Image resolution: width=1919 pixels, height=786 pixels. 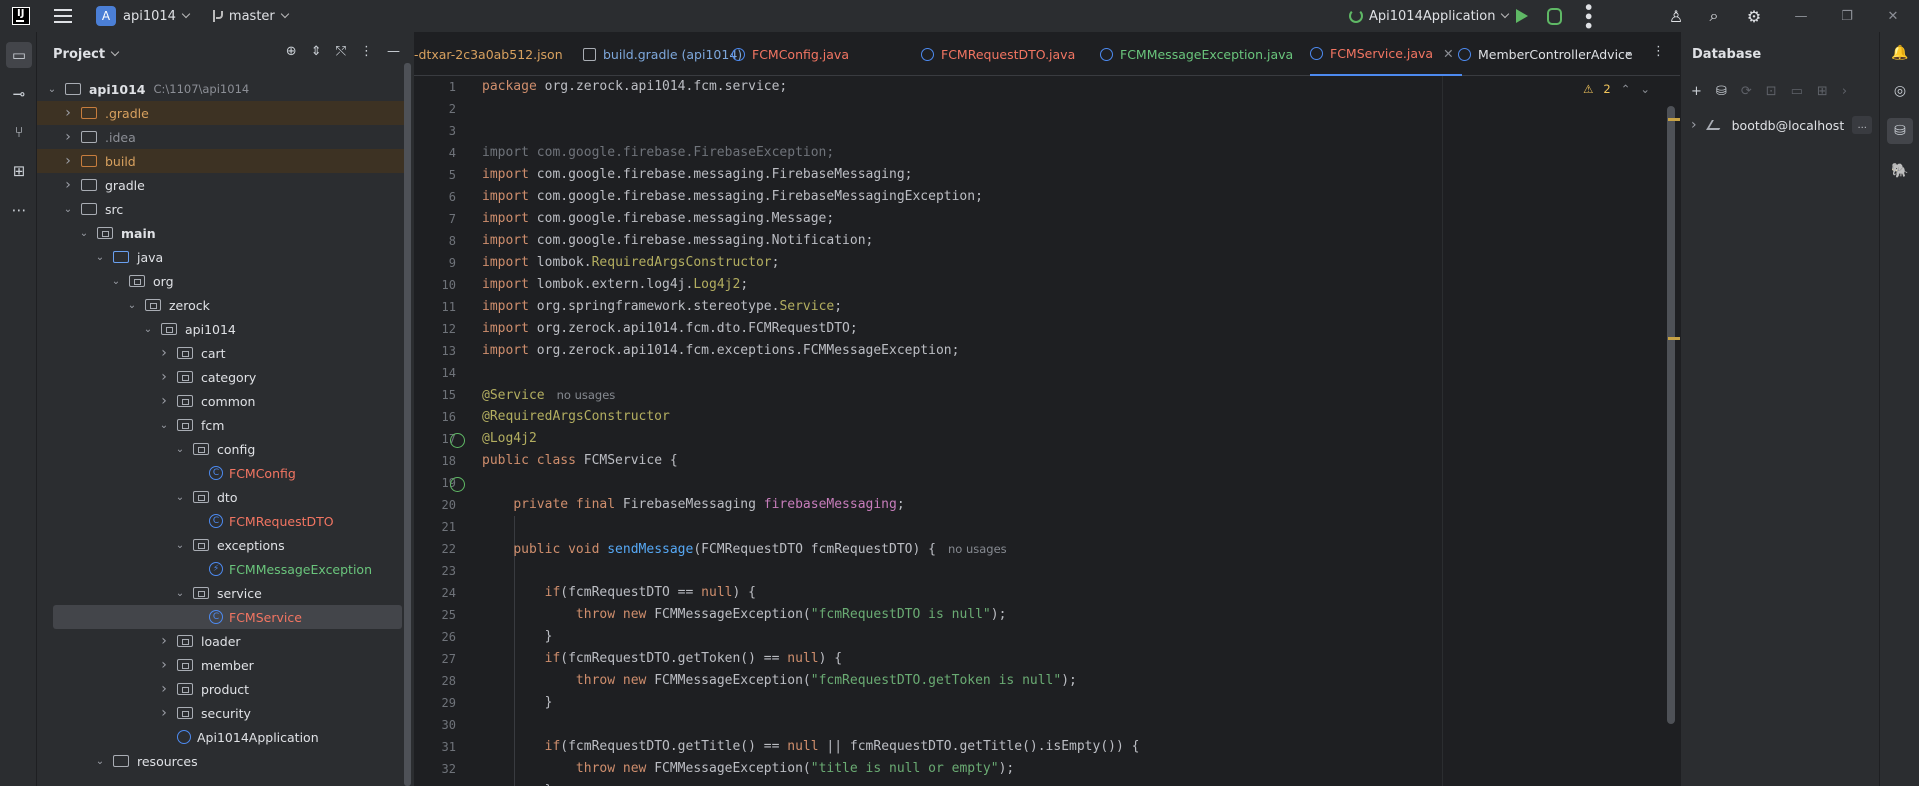 What do you see at coordinates (444, 783) in the screenshot?
I see `line-number: 33` at bounding box center [444, 783].